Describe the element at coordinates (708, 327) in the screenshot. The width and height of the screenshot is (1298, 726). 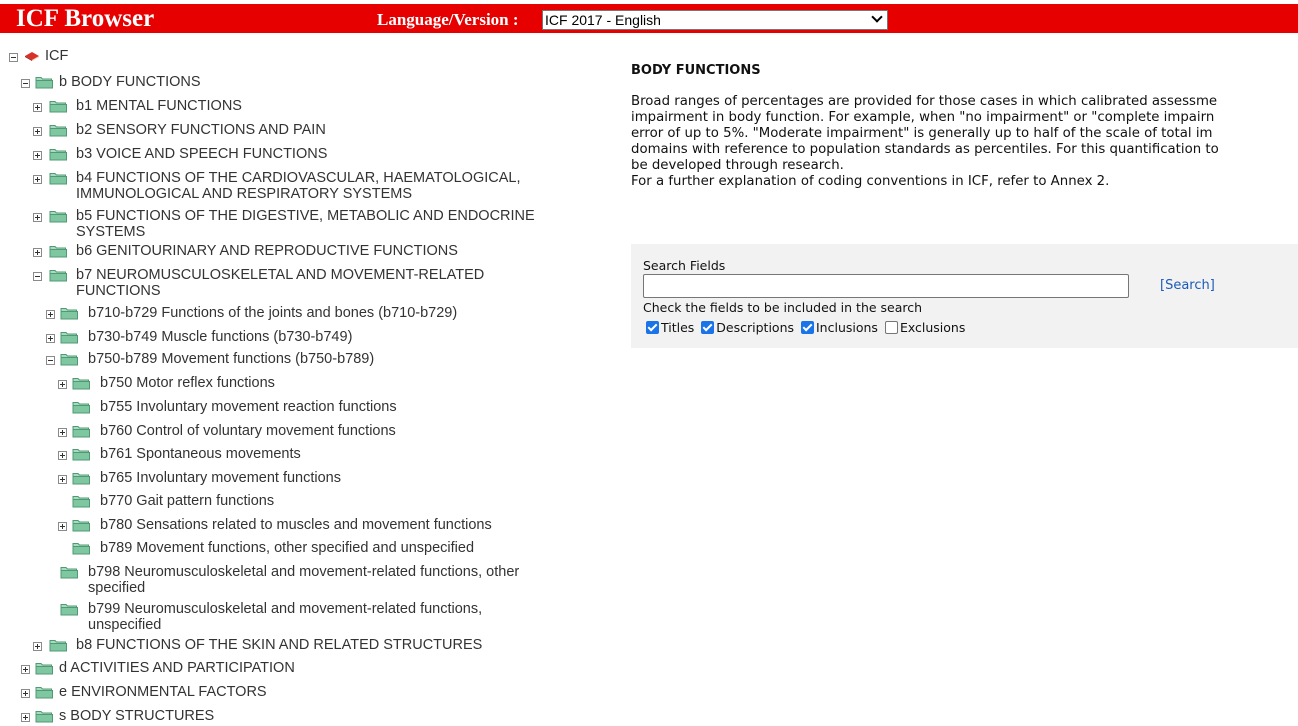
I see `descriptions-checkbox` at that location.